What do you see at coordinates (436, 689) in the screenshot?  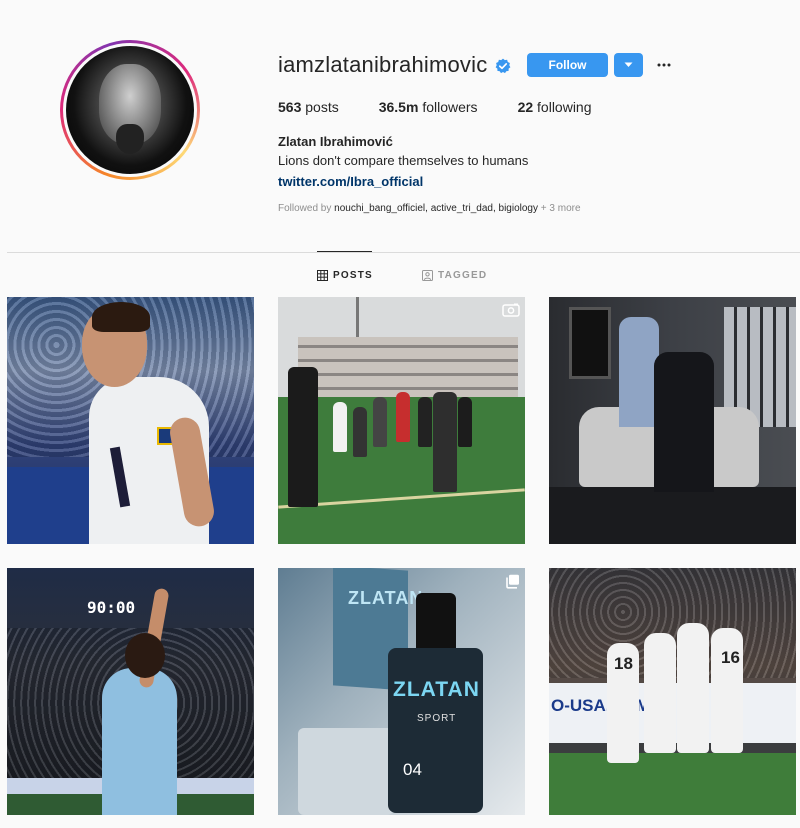 I see `post-image-brand: ZLATAN` at bounding box center [436, 689].